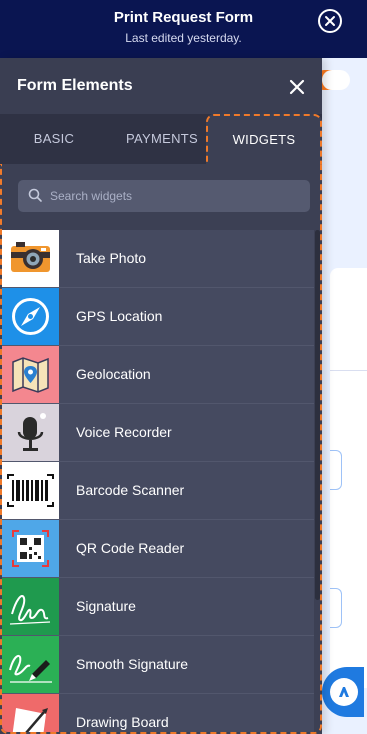 The height and width of the screenshot is (734, 367). Describe the element at coordinates (183, 38) in the screenshot. I see `last-edited-text: Last edited yesterday.` at that location.